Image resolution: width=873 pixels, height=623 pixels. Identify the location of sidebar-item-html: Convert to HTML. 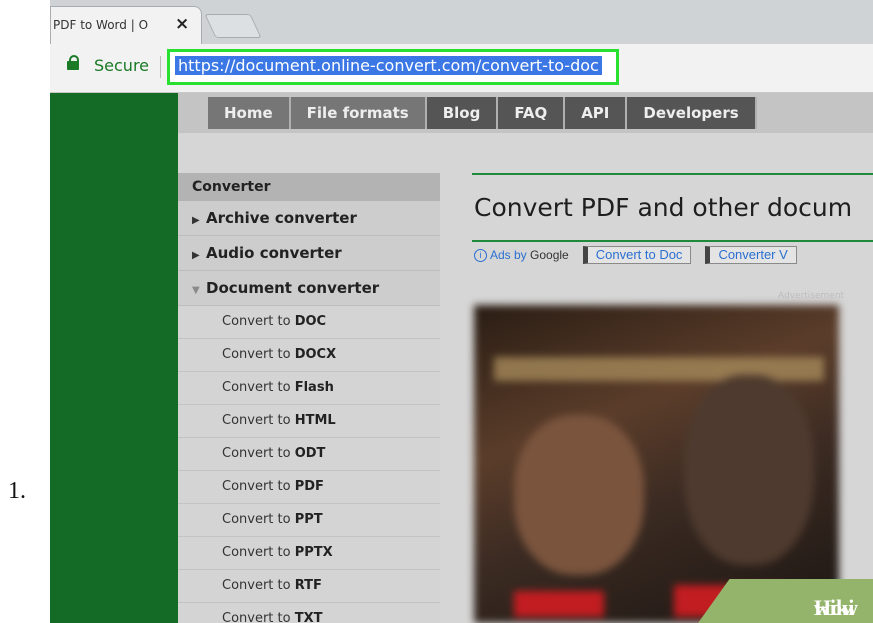
(309, 421).